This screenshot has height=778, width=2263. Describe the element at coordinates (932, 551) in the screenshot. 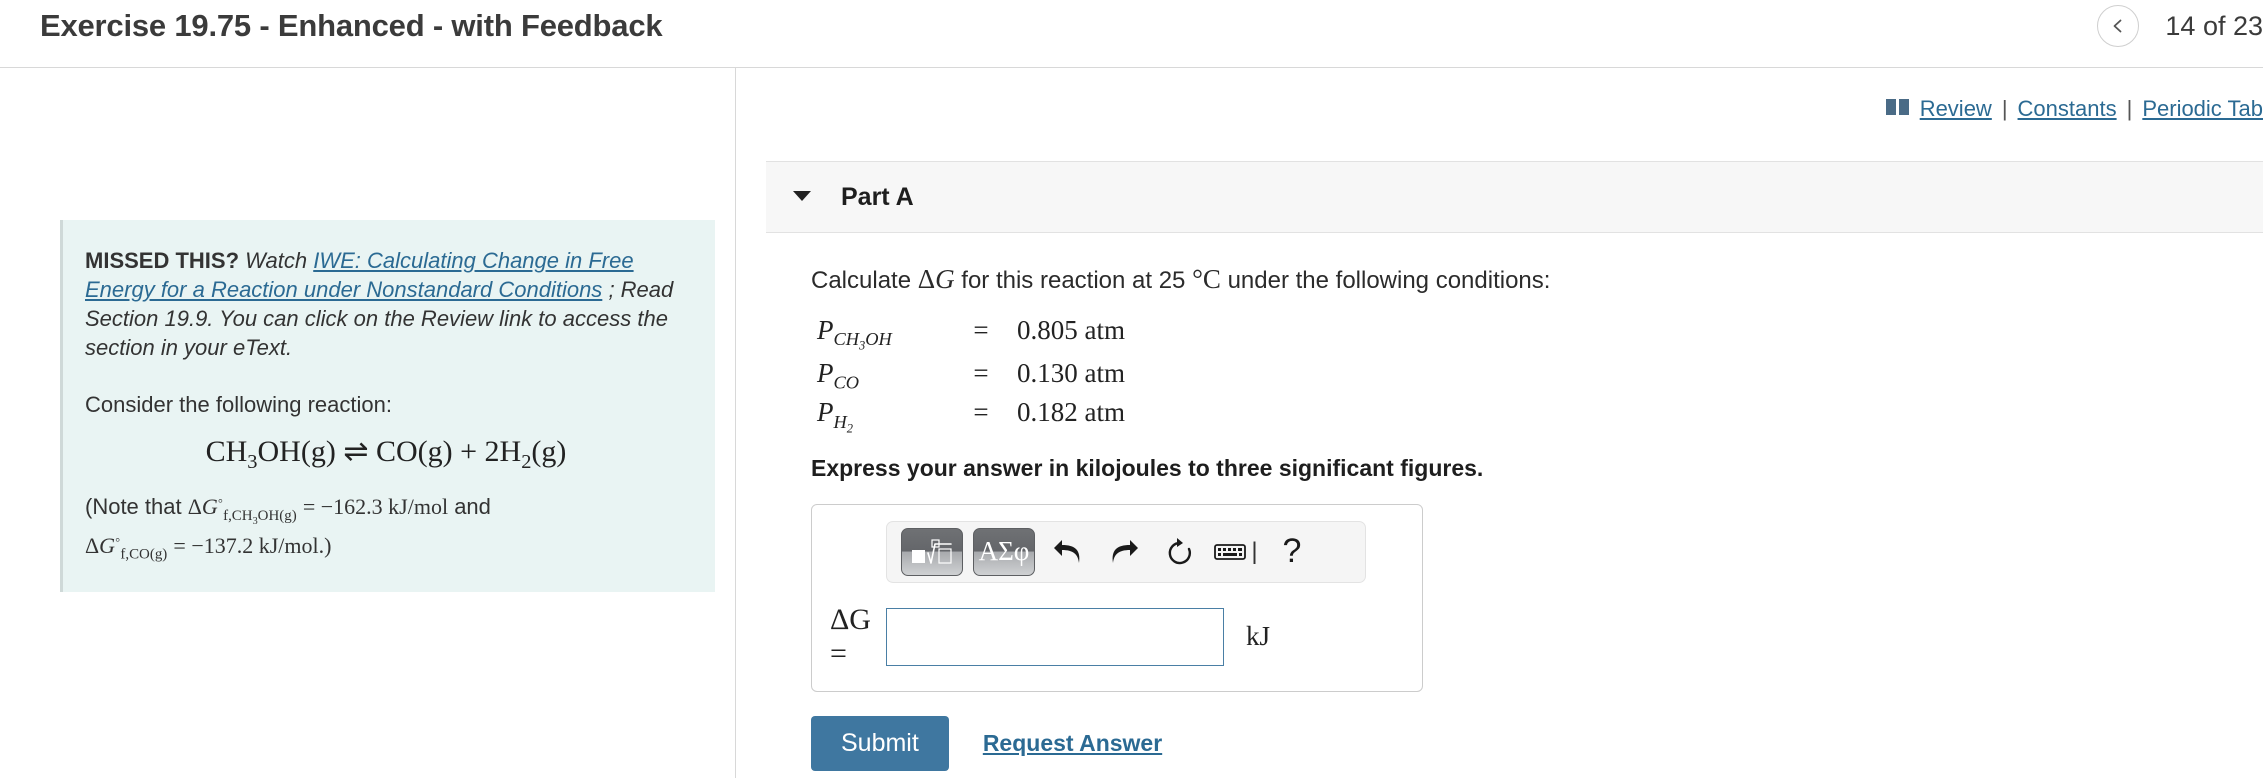

I see `math-template-icon` at that location.